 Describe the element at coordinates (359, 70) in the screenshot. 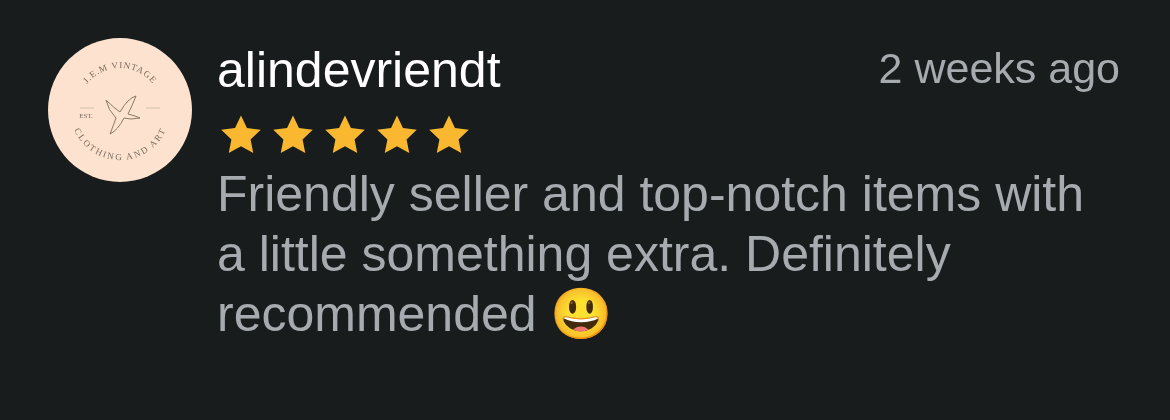

I see `reviewer-name: alindevriendt` at that location.